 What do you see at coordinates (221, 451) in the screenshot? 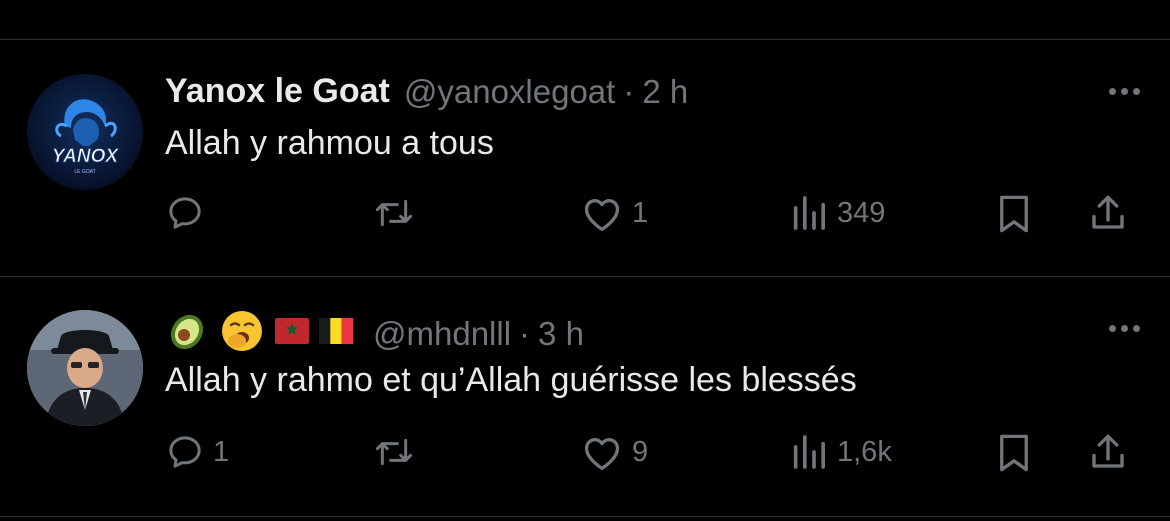
I see `reply-count: 1` at bounding box center [221, 451].